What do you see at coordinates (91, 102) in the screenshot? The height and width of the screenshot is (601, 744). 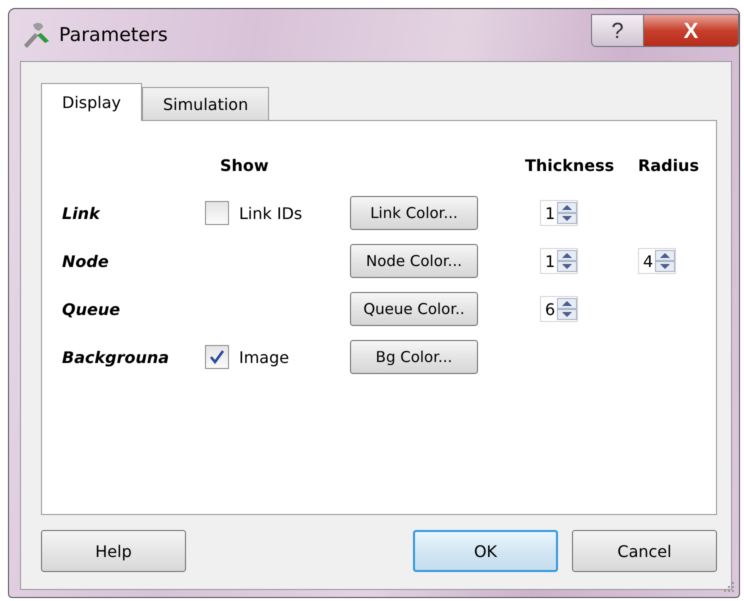 I see `tab: Display` at bounding box center [91, 102].